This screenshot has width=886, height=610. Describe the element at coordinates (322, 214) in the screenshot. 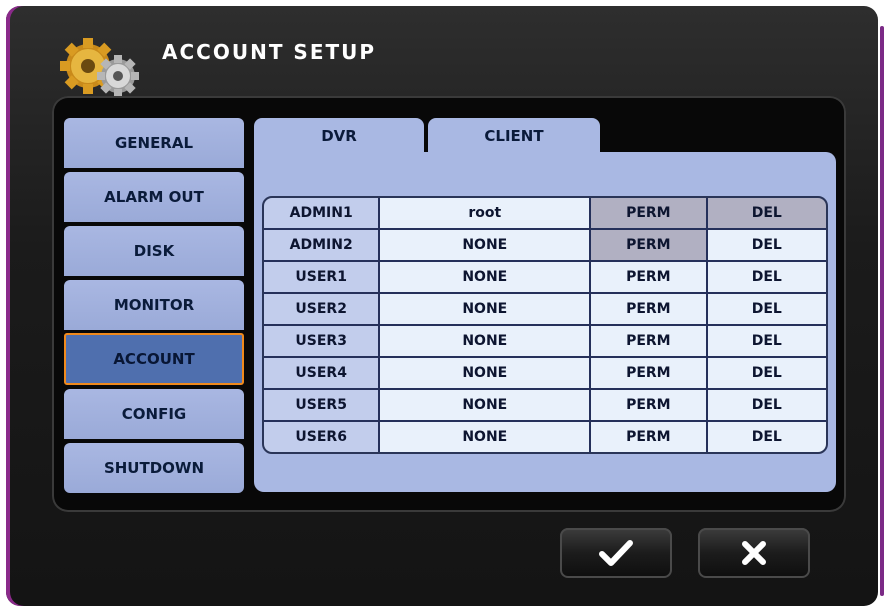

I see `user-name: ADMIN1` at that location.